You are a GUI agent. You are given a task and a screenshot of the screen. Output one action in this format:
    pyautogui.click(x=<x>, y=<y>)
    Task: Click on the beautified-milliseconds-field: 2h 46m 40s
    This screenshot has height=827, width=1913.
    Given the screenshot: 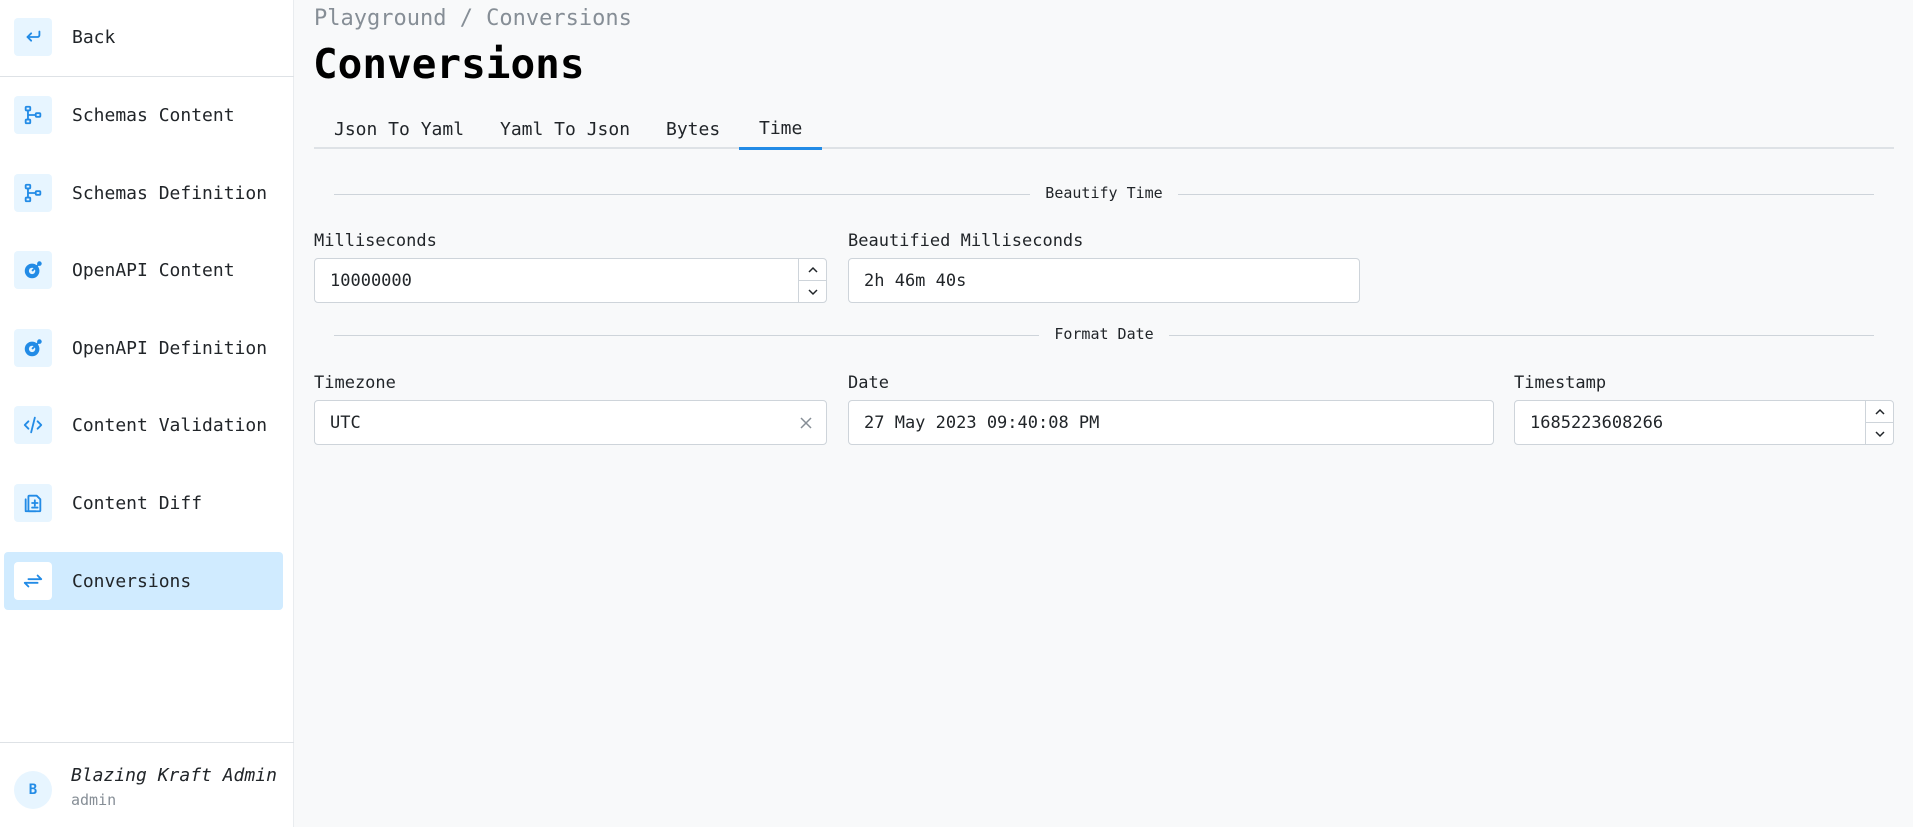 What is the action you would take?
    pyautogui.click(x=1104, y=280)
    